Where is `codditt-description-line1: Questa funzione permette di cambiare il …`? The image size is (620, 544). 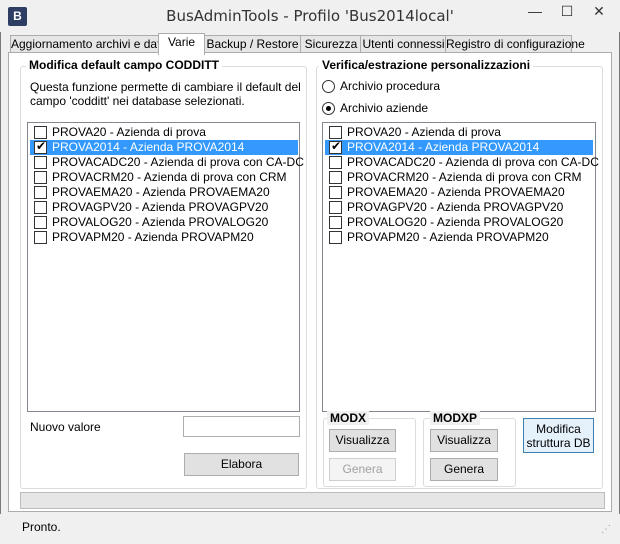 codditt-description-line1: Questa funzione permette di cambiare il … is located at coordinates (165, 87).